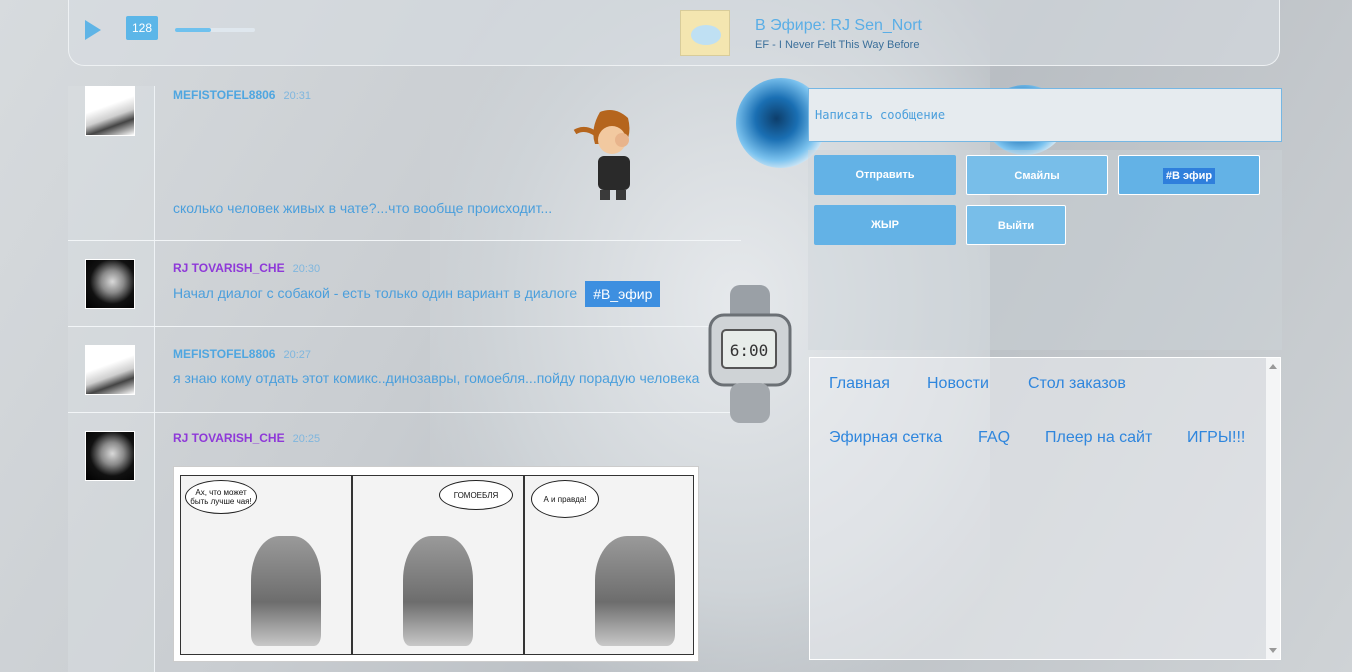  I want to click on comic-bubble: А и правда!, so click(565, 499).